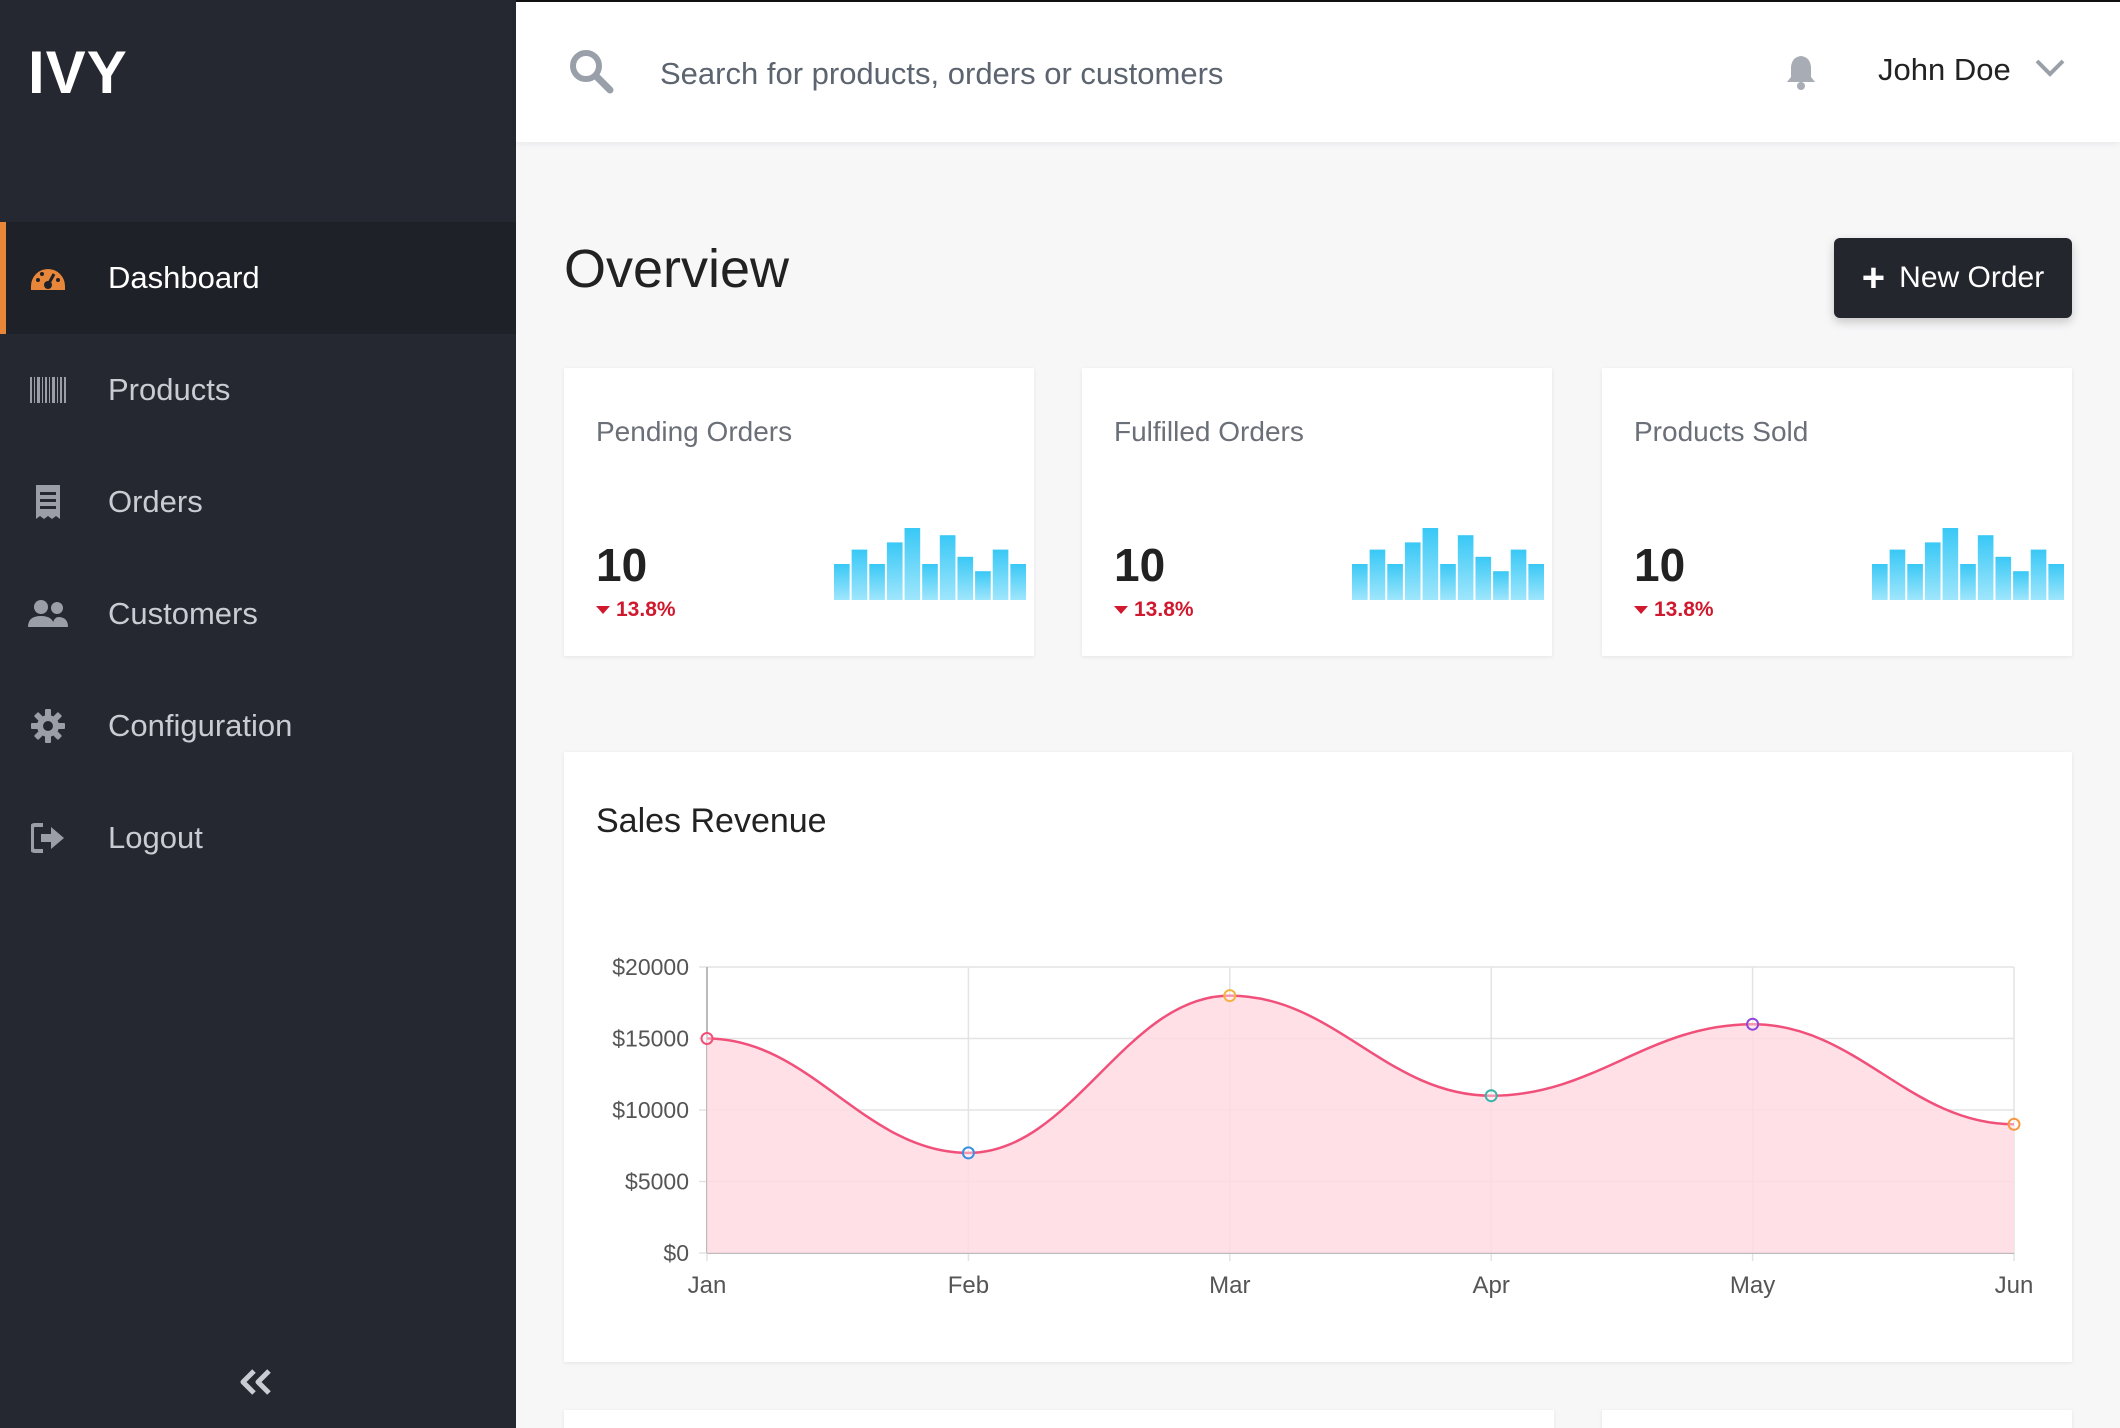 Image resolution: width=2120 pixels, height=1428 pixels. I want to click on new-order-button: + New Order, so click(1953, 278).